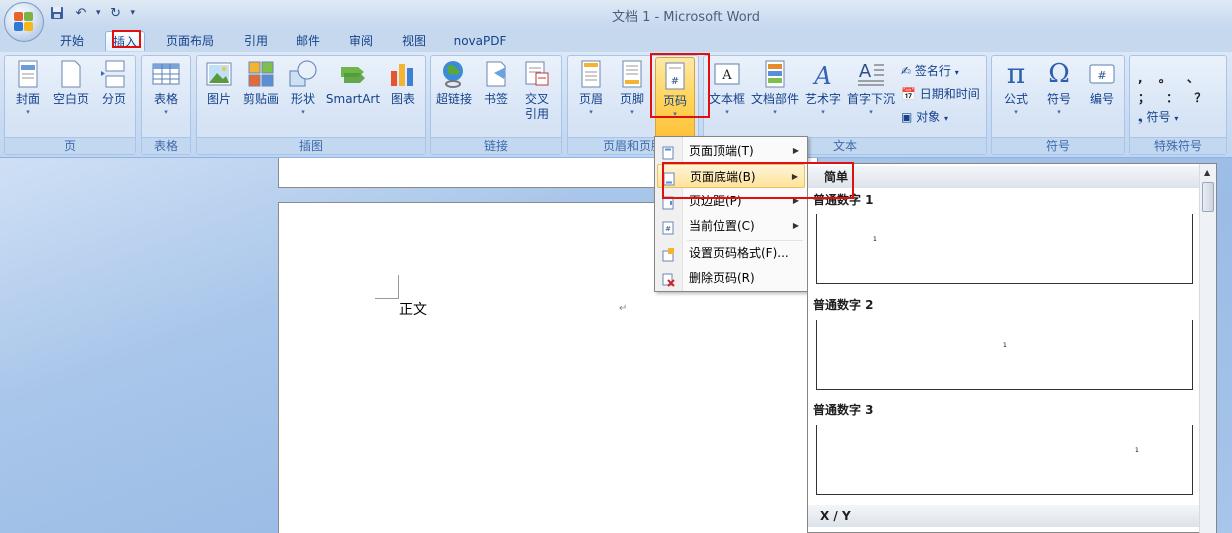  I want to click on wordart-button: A 艺术字 ▾, so click(823, 88).